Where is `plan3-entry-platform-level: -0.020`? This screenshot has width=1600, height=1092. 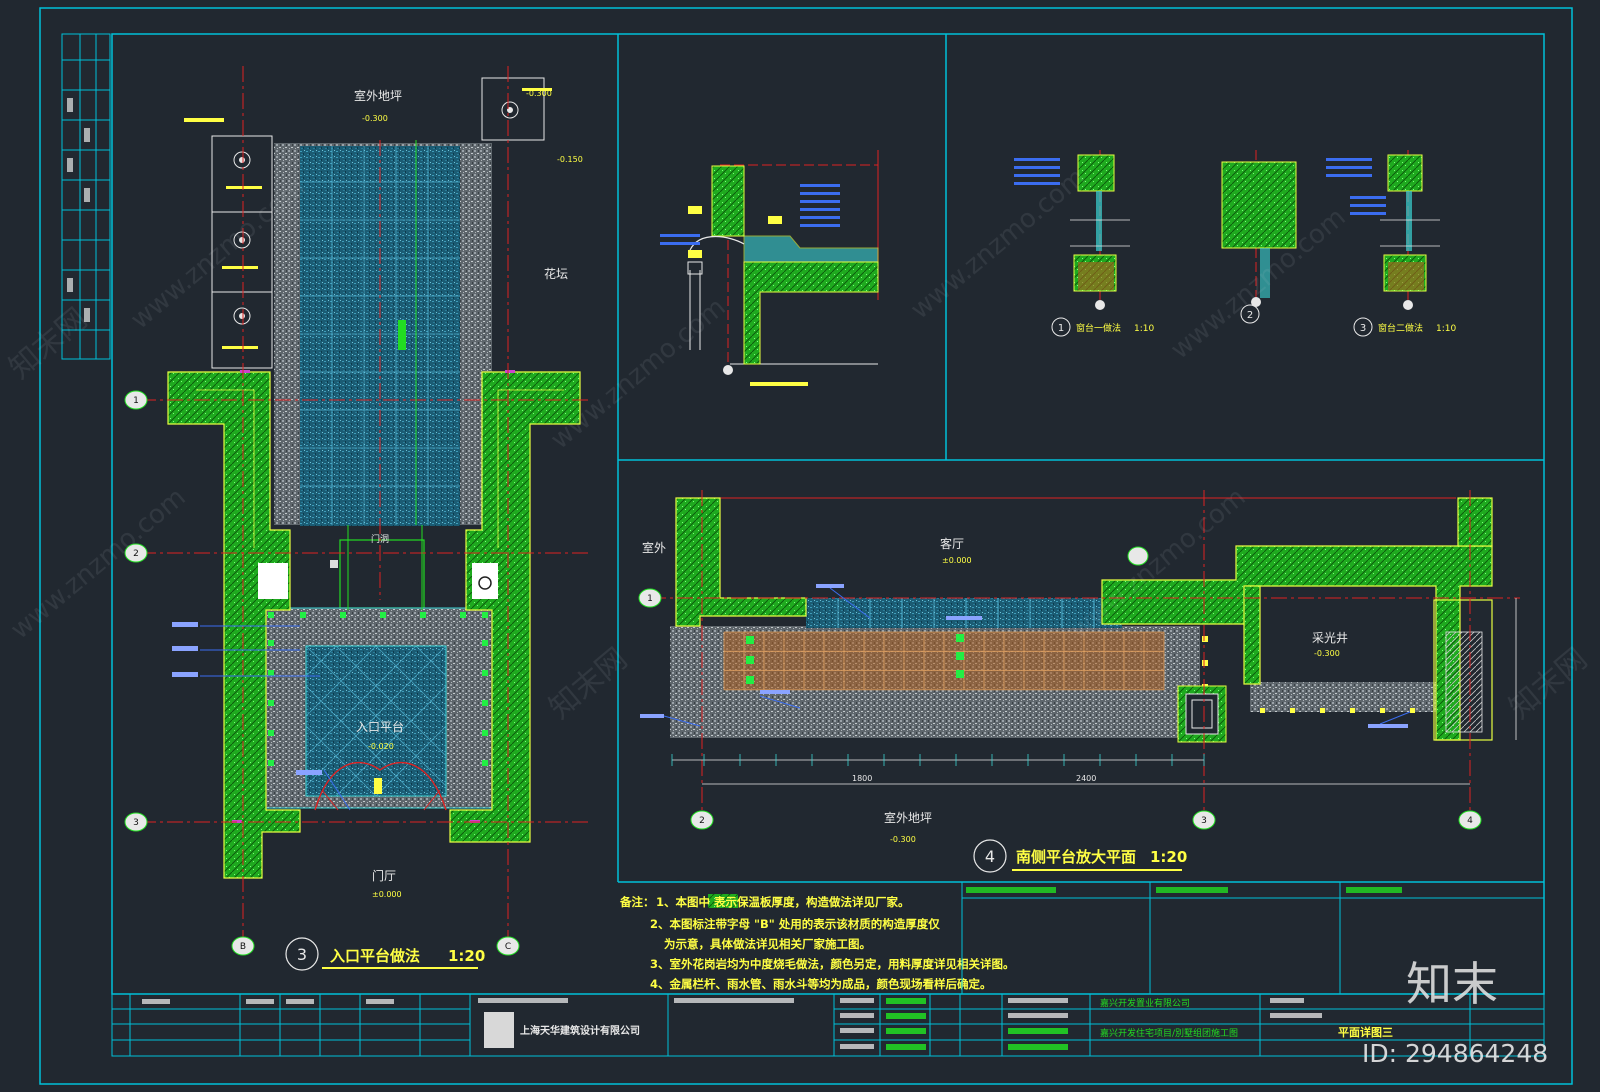 plan3-entry-platform-level: -0.020 is located at coordinates (381, 746).